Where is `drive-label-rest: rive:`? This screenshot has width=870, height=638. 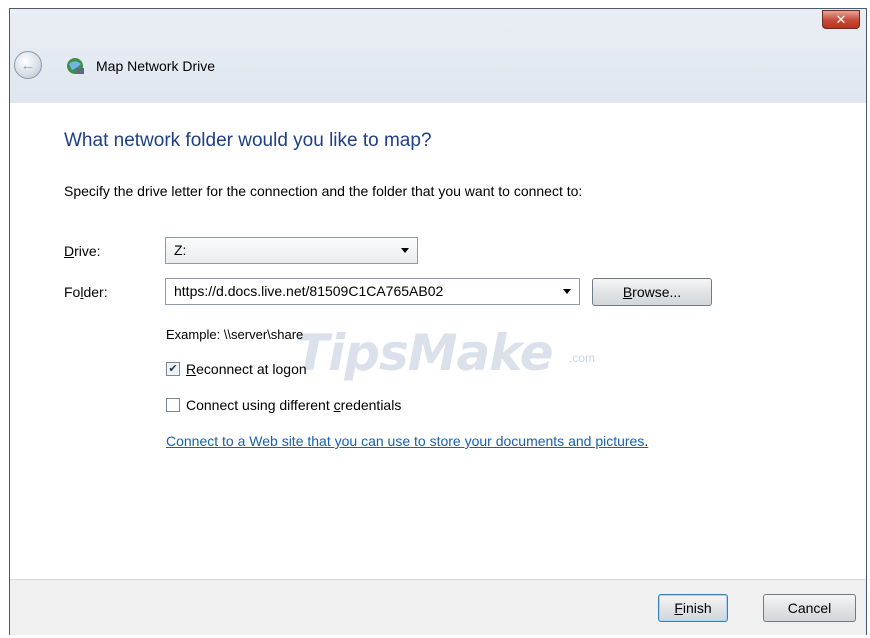 drive-label-rest: rive: is located at coordinates (87, 251).